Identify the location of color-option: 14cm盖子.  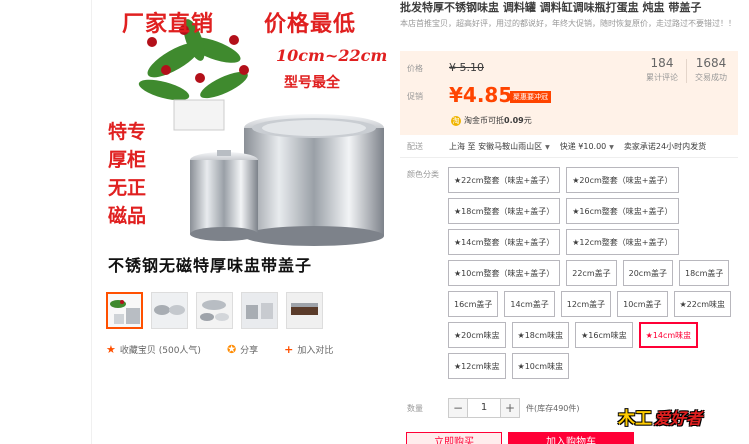
(529, 304).